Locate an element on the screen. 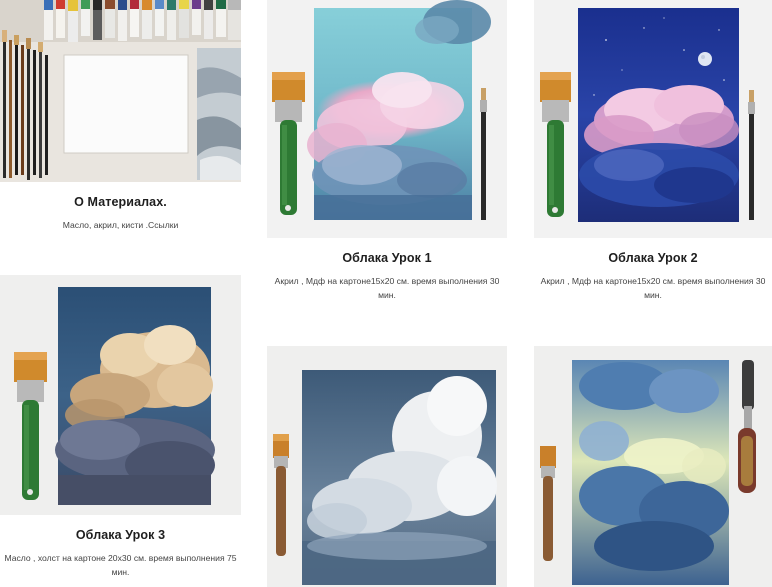  lesson-2-photo is located at coordinates (653, 119).